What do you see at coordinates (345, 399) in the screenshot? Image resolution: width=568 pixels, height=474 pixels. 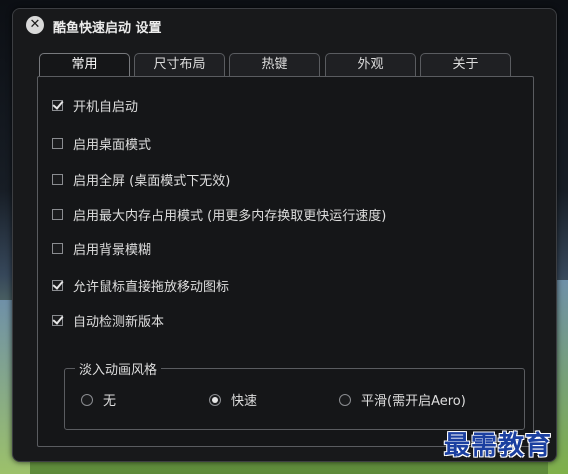 I see `radio-button-smooth` at bounding box center [345, 399].